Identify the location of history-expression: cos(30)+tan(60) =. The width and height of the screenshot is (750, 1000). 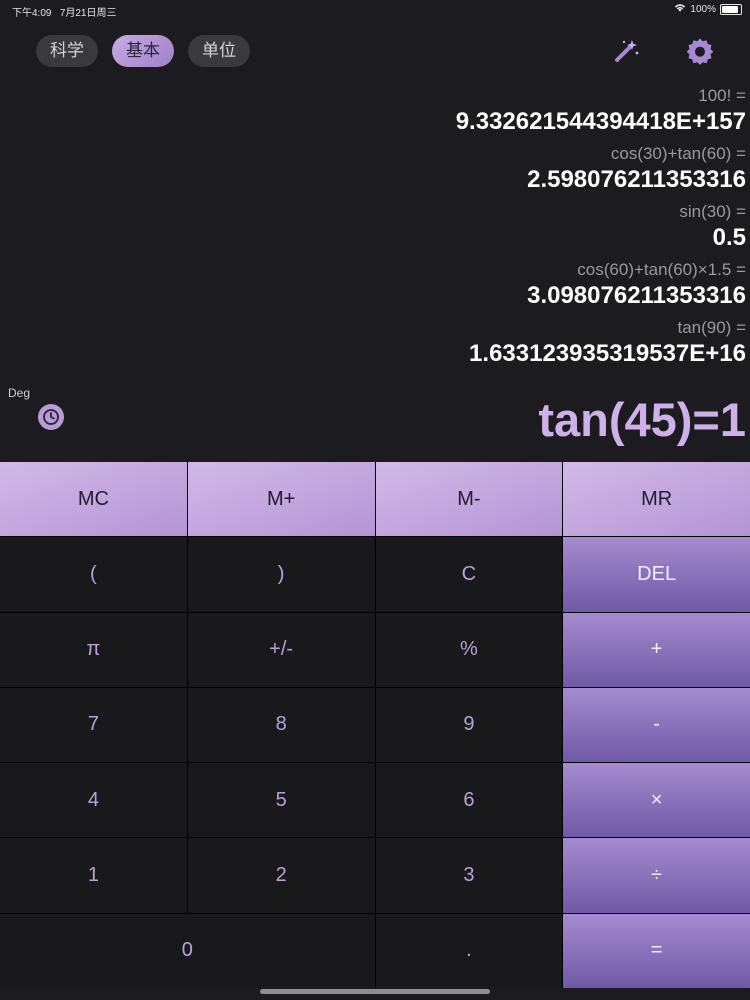
(678, 153).